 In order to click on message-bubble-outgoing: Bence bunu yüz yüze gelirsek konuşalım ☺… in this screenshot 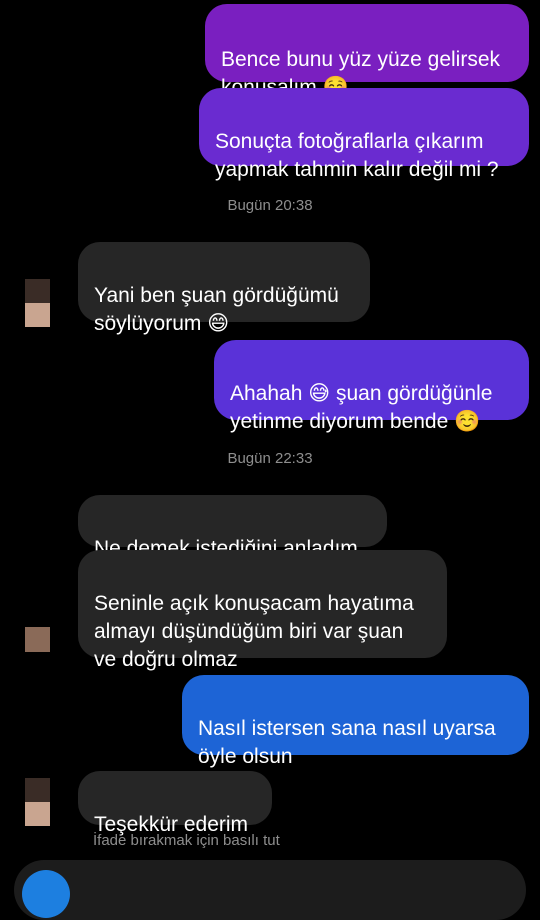, I will do `click(367, 51)`.